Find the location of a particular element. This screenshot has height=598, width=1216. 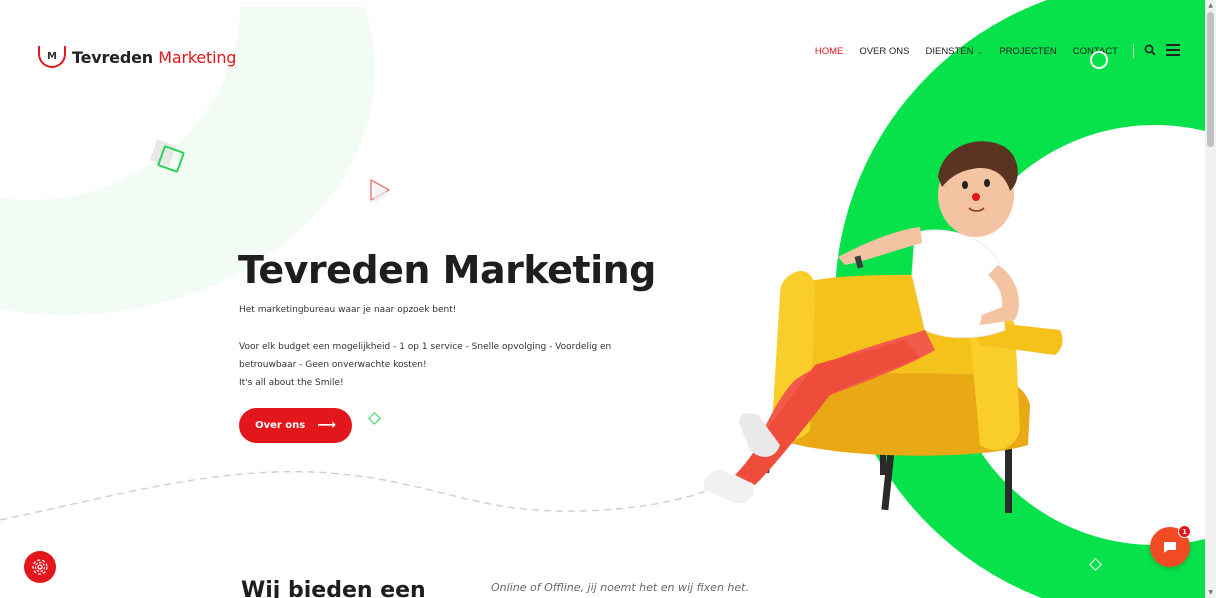

section-title: Wij bieden een is located at coordinates (333, 588).